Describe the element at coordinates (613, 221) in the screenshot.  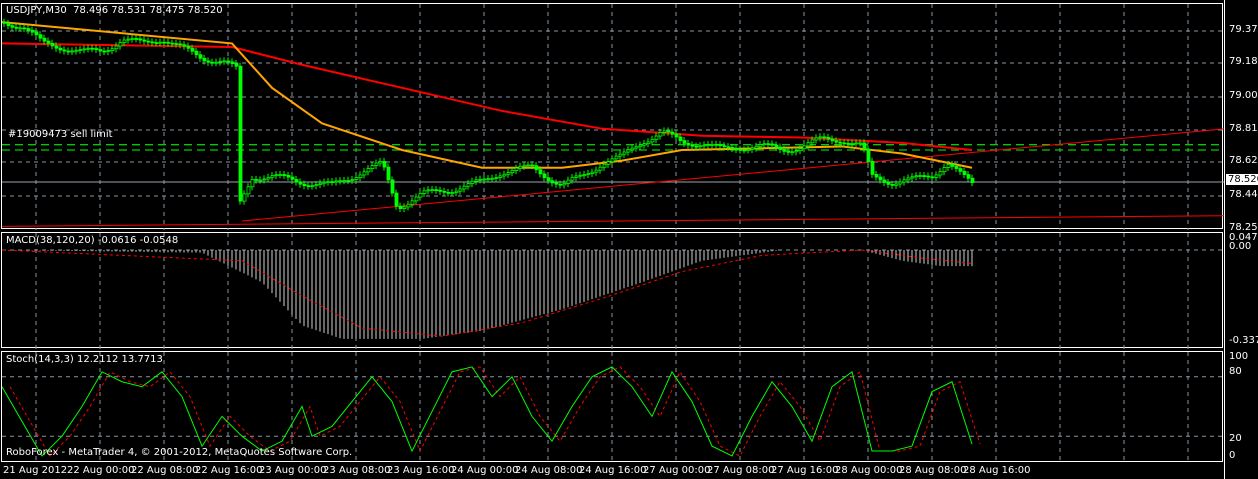
I see `trendline` at that location.